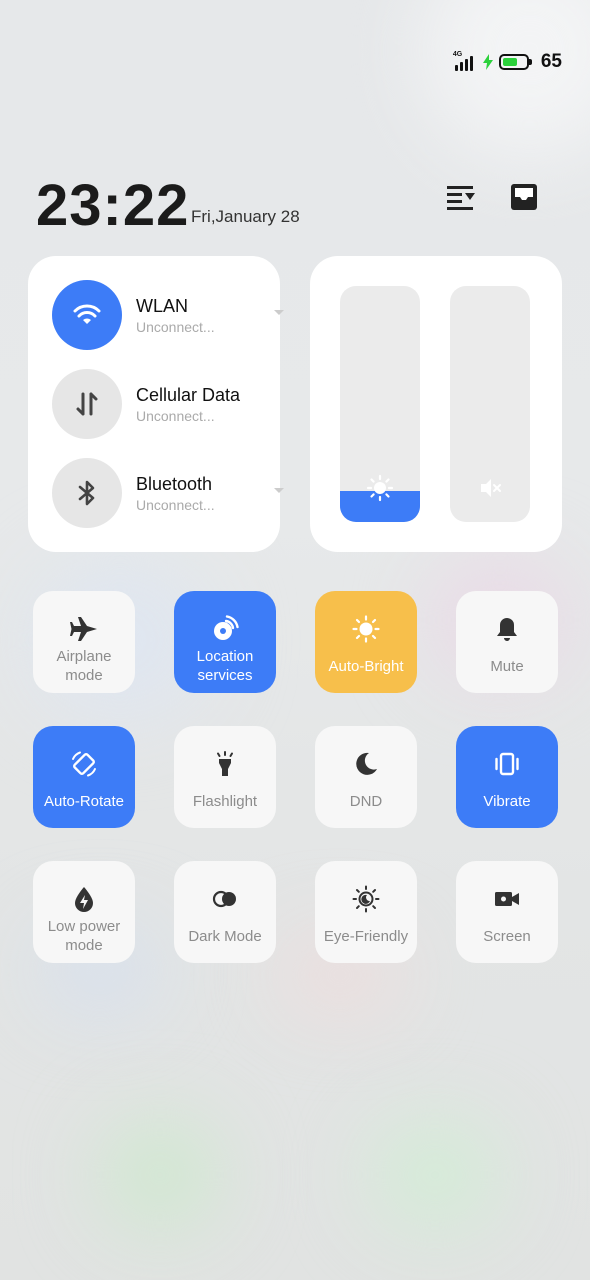 The height and width of the screenshot is (1280, 590). I want to click on sliders-card, so click(436, 404).